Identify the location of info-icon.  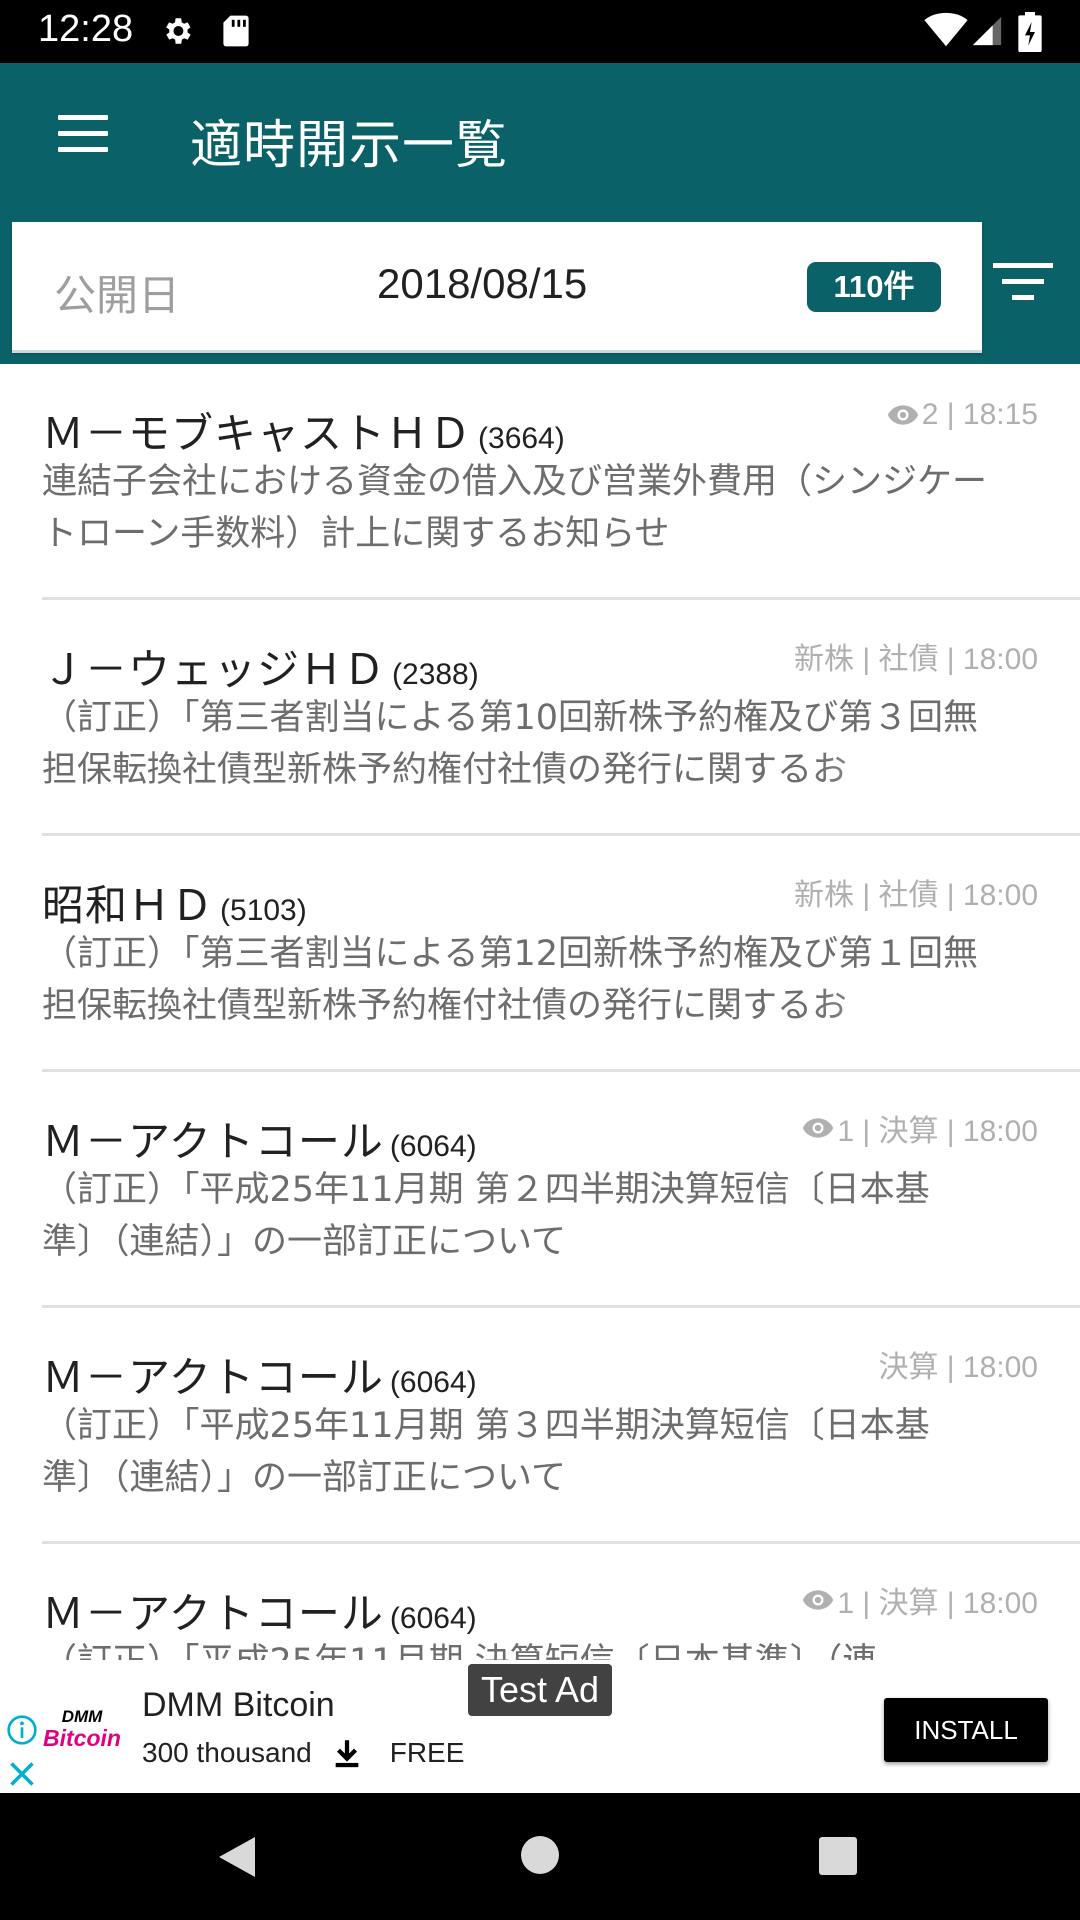
(22, 1730).